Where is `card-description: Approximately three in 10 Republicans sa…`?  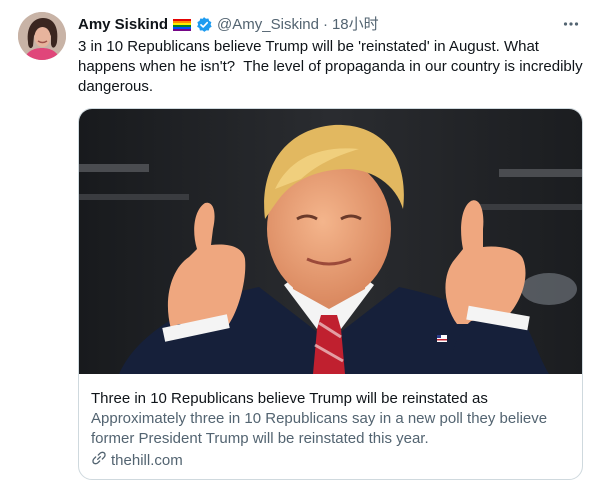 card-description: Approximately three in 10 Republicans sa… is located at coordinates (319, 428).